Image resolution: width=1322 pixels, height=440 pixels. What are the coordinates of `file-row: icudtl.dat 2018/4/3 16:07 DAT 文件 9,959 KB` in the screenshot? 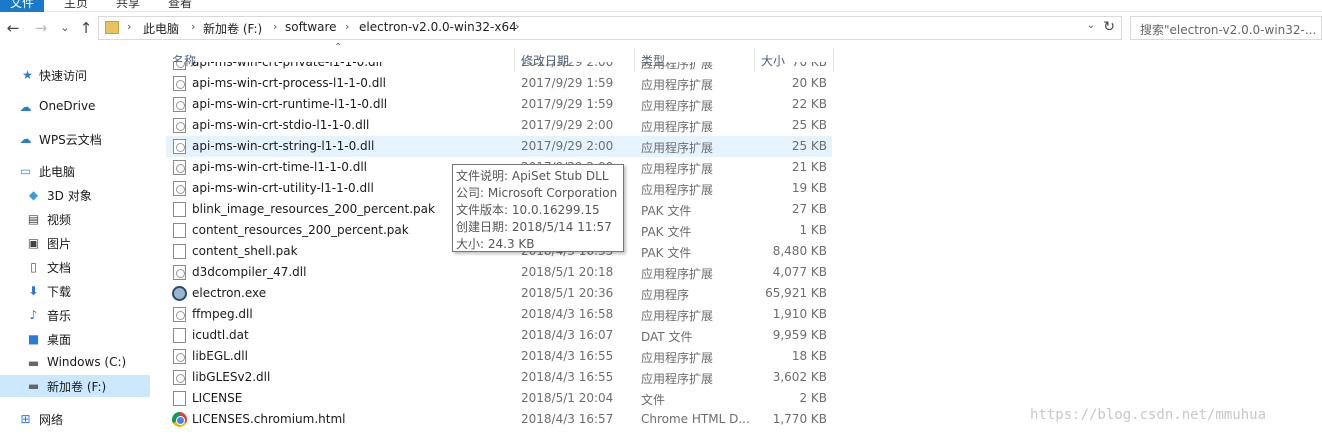 It's located at (499, 335).